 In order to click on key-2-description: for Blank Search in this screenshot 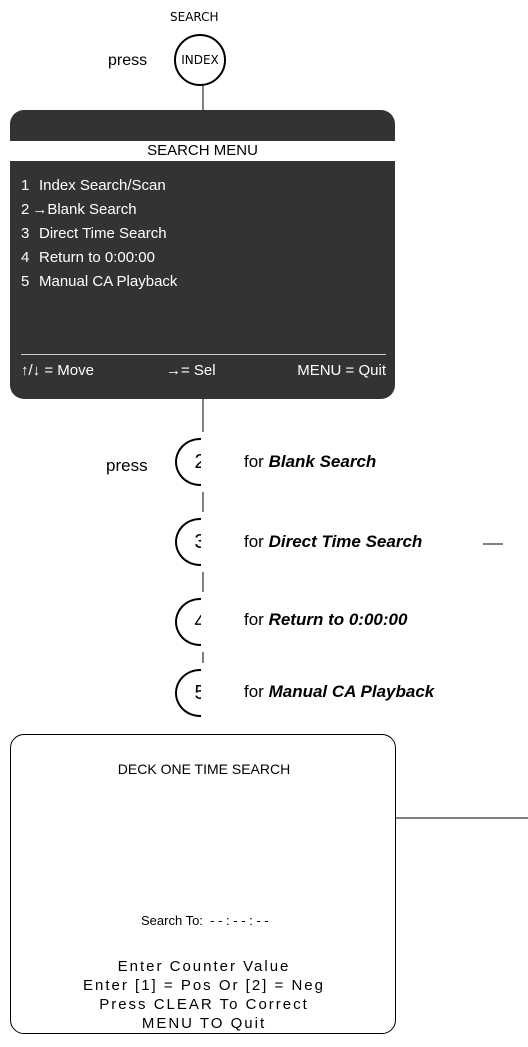, I will do `click(310, 462)`.